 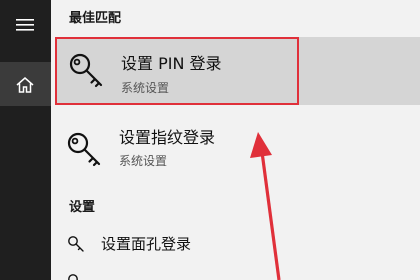 What do you see at coordinates (146, 244) in the screenshot?
I see `list-item-label: 设置面孔登录` at bounding box center [146, 244].